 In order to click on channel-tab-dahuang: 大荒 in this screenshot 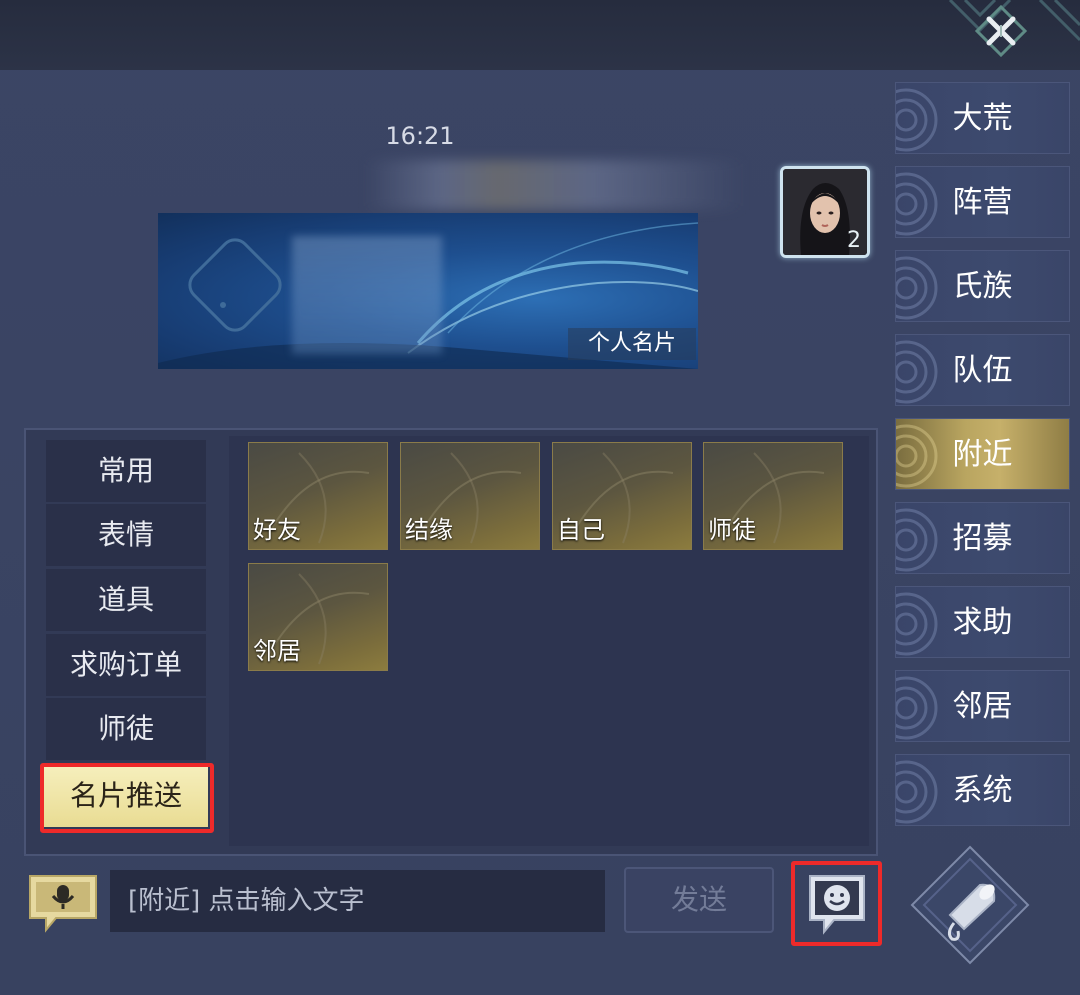, I will do `click(982, 118)`.